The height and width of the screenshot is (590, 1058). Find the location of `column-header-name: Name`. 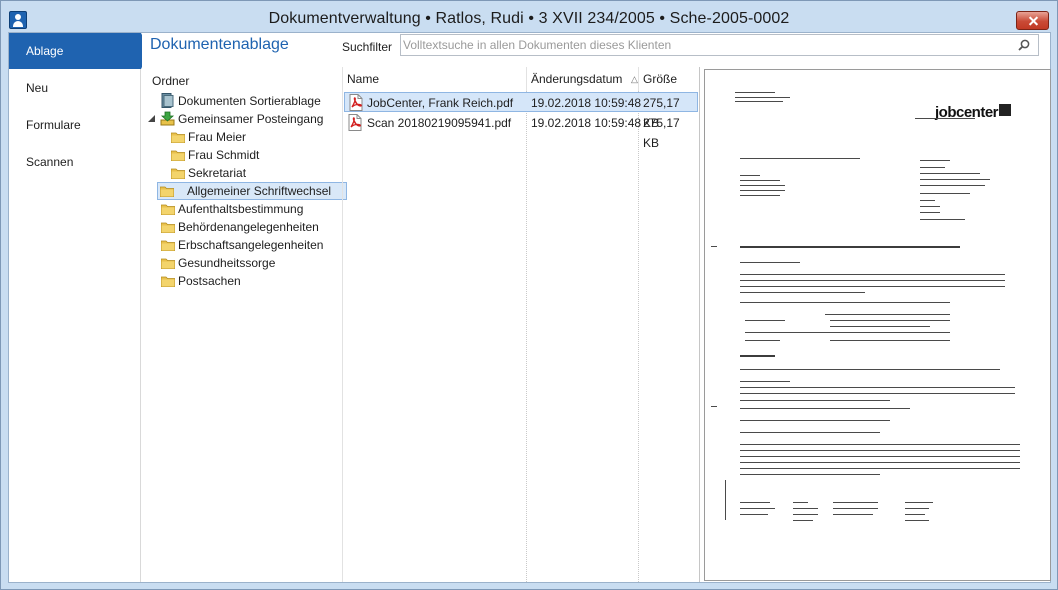

column-header-name: Name is located at coordinates (434, 79).